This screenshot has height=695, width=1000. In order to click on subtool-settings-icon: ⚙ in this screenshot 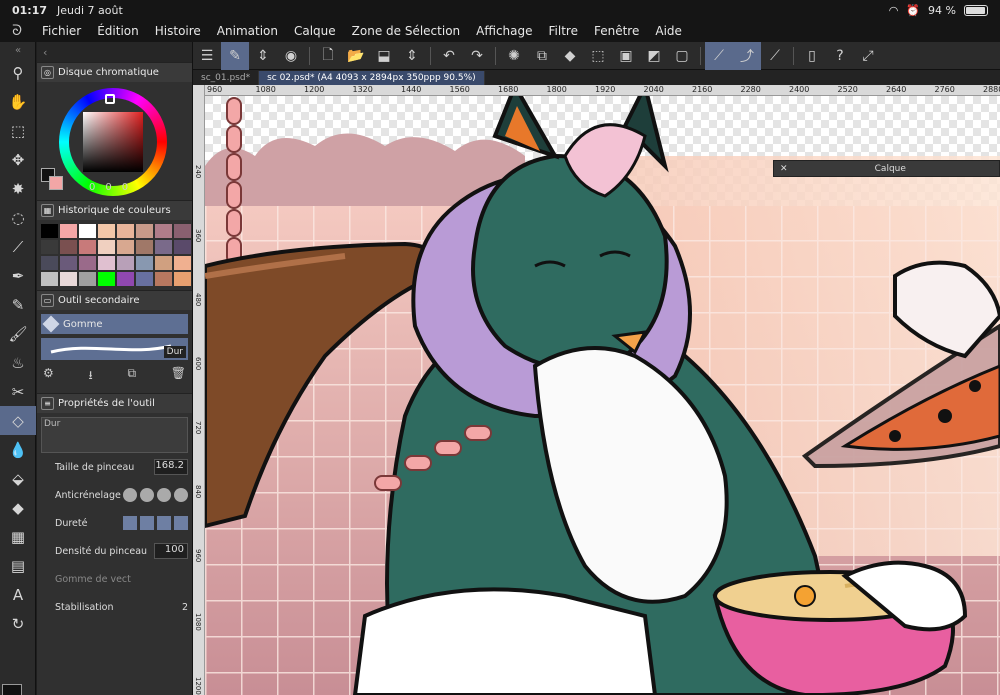, I will do `click(48, 376)`.